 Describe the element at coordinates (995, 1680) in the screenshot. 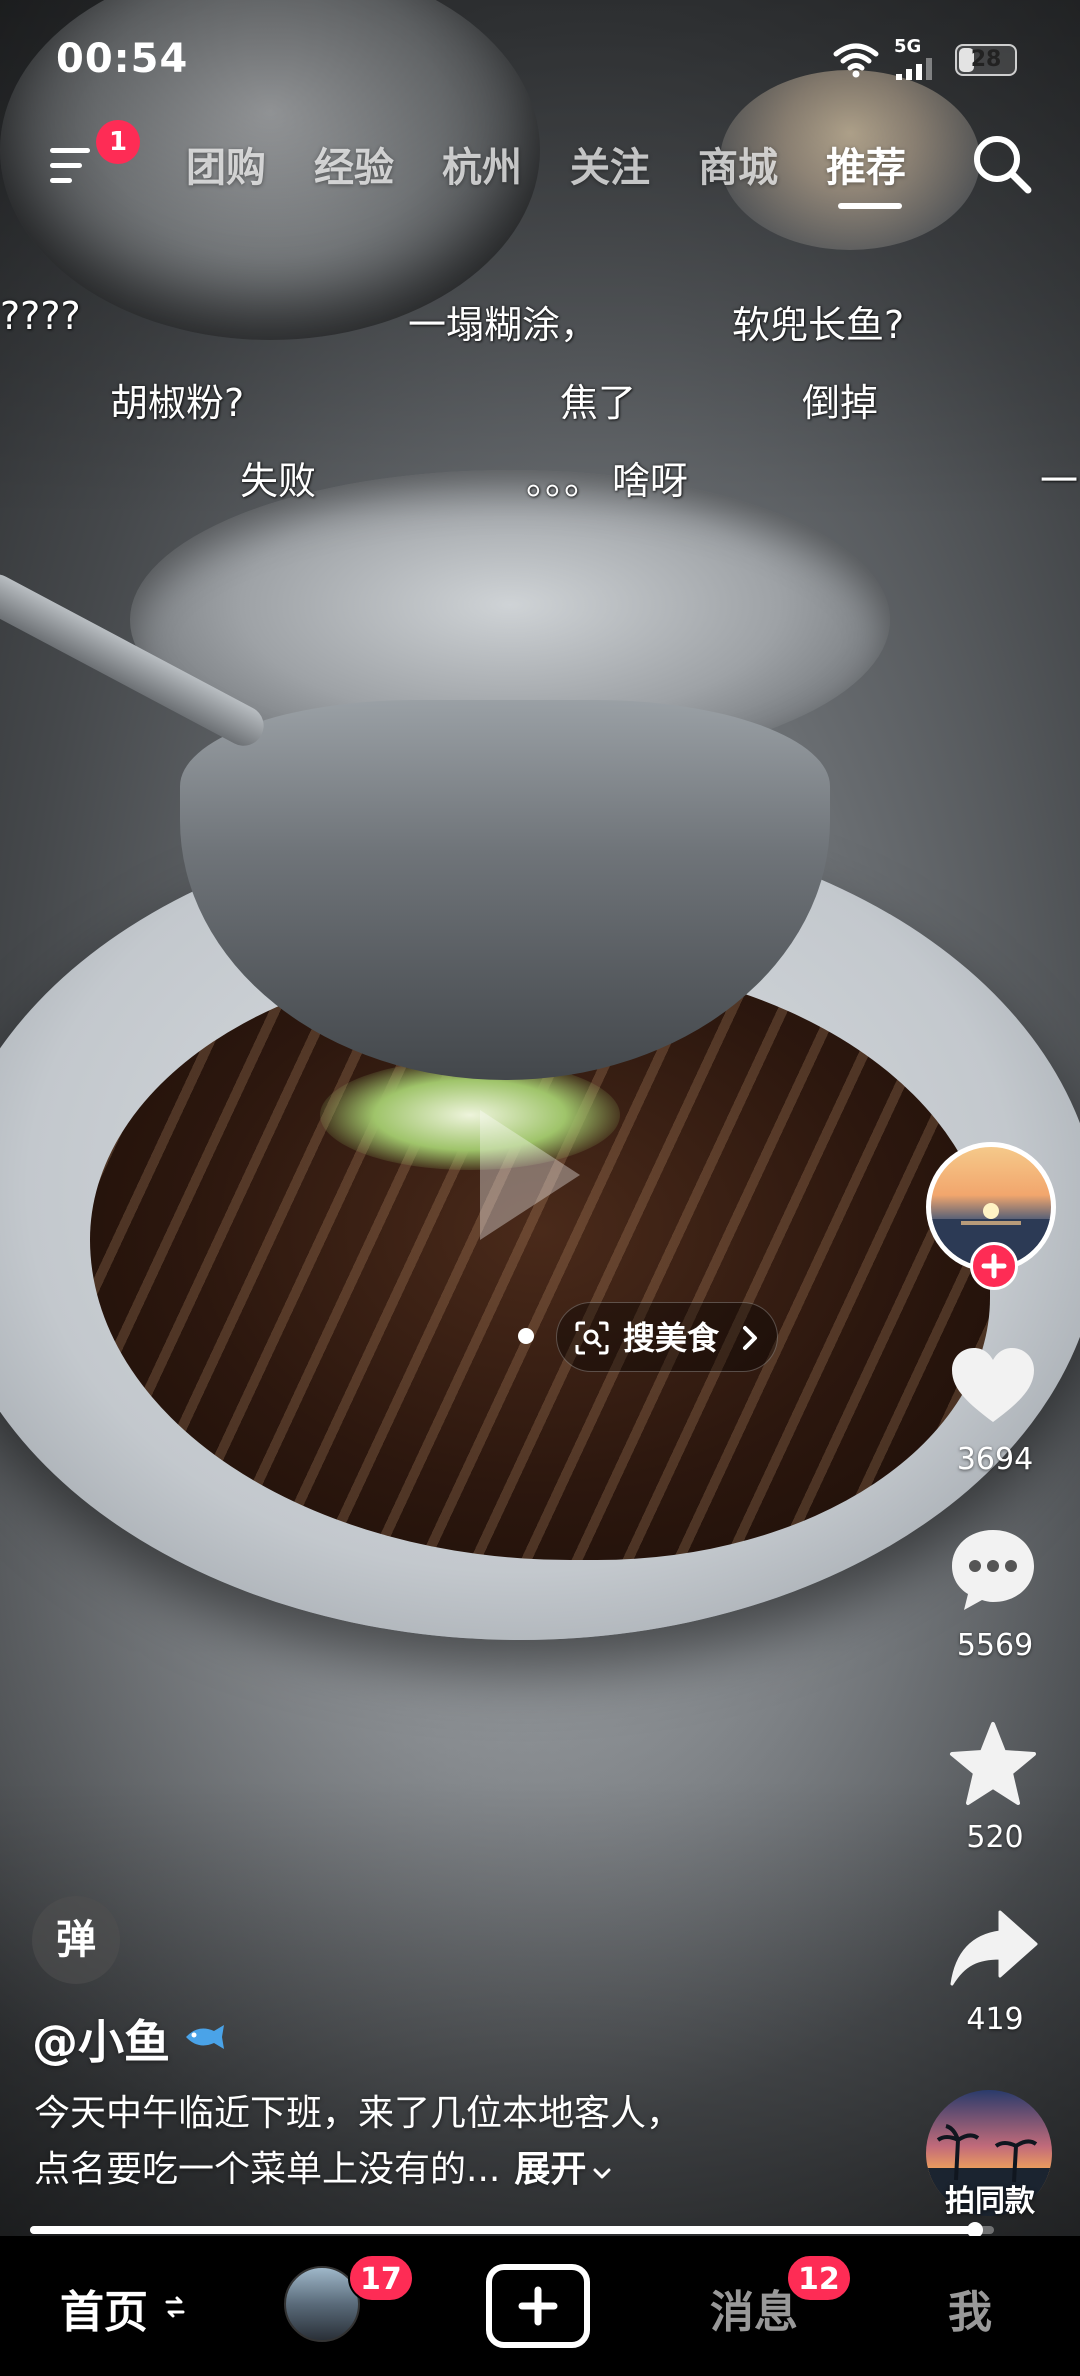

I see `right-action-rail: 3694 5569 520 419 拍同款` at that location.